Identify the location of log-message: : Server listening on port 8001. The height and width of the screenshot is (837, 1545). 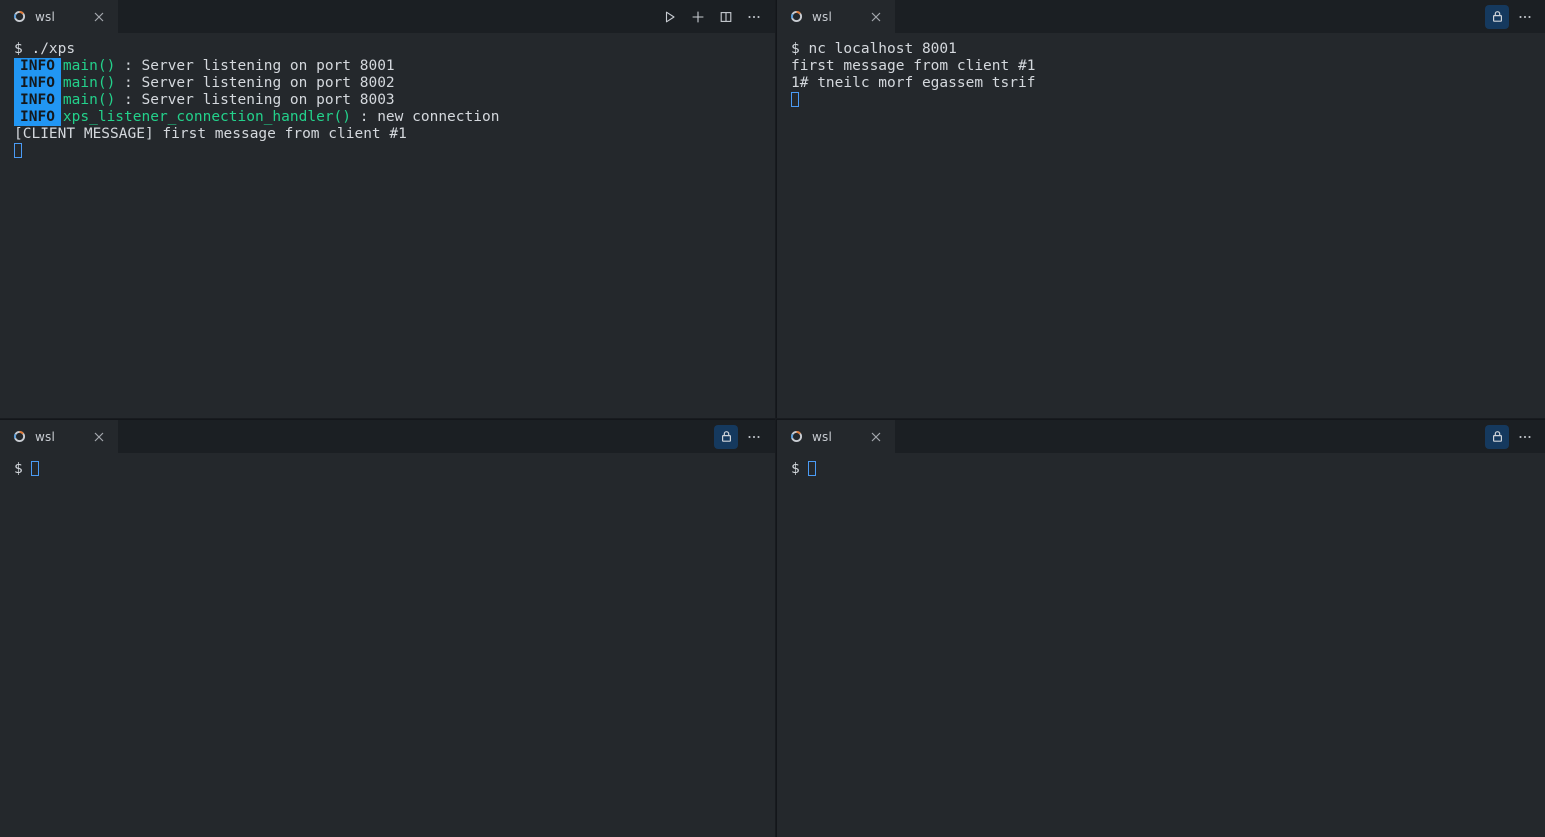
(255, 66).